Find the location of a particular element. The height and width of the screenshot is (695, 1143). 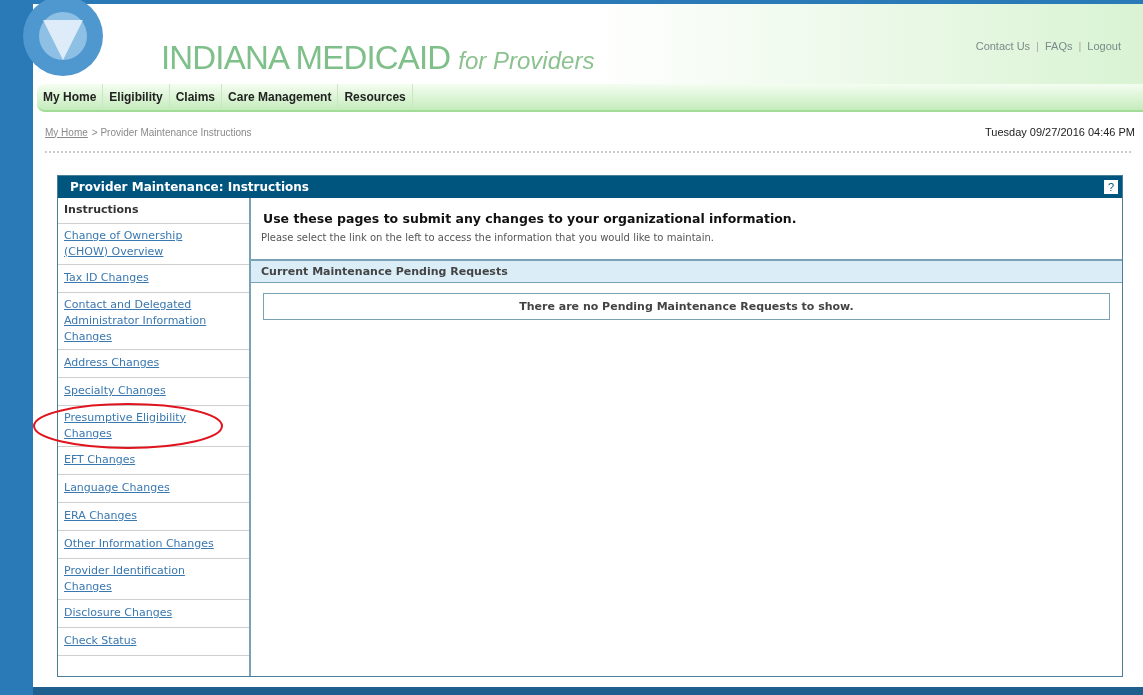

sidebar-link: Disclosure Changes is located at coordinates (118, 613).